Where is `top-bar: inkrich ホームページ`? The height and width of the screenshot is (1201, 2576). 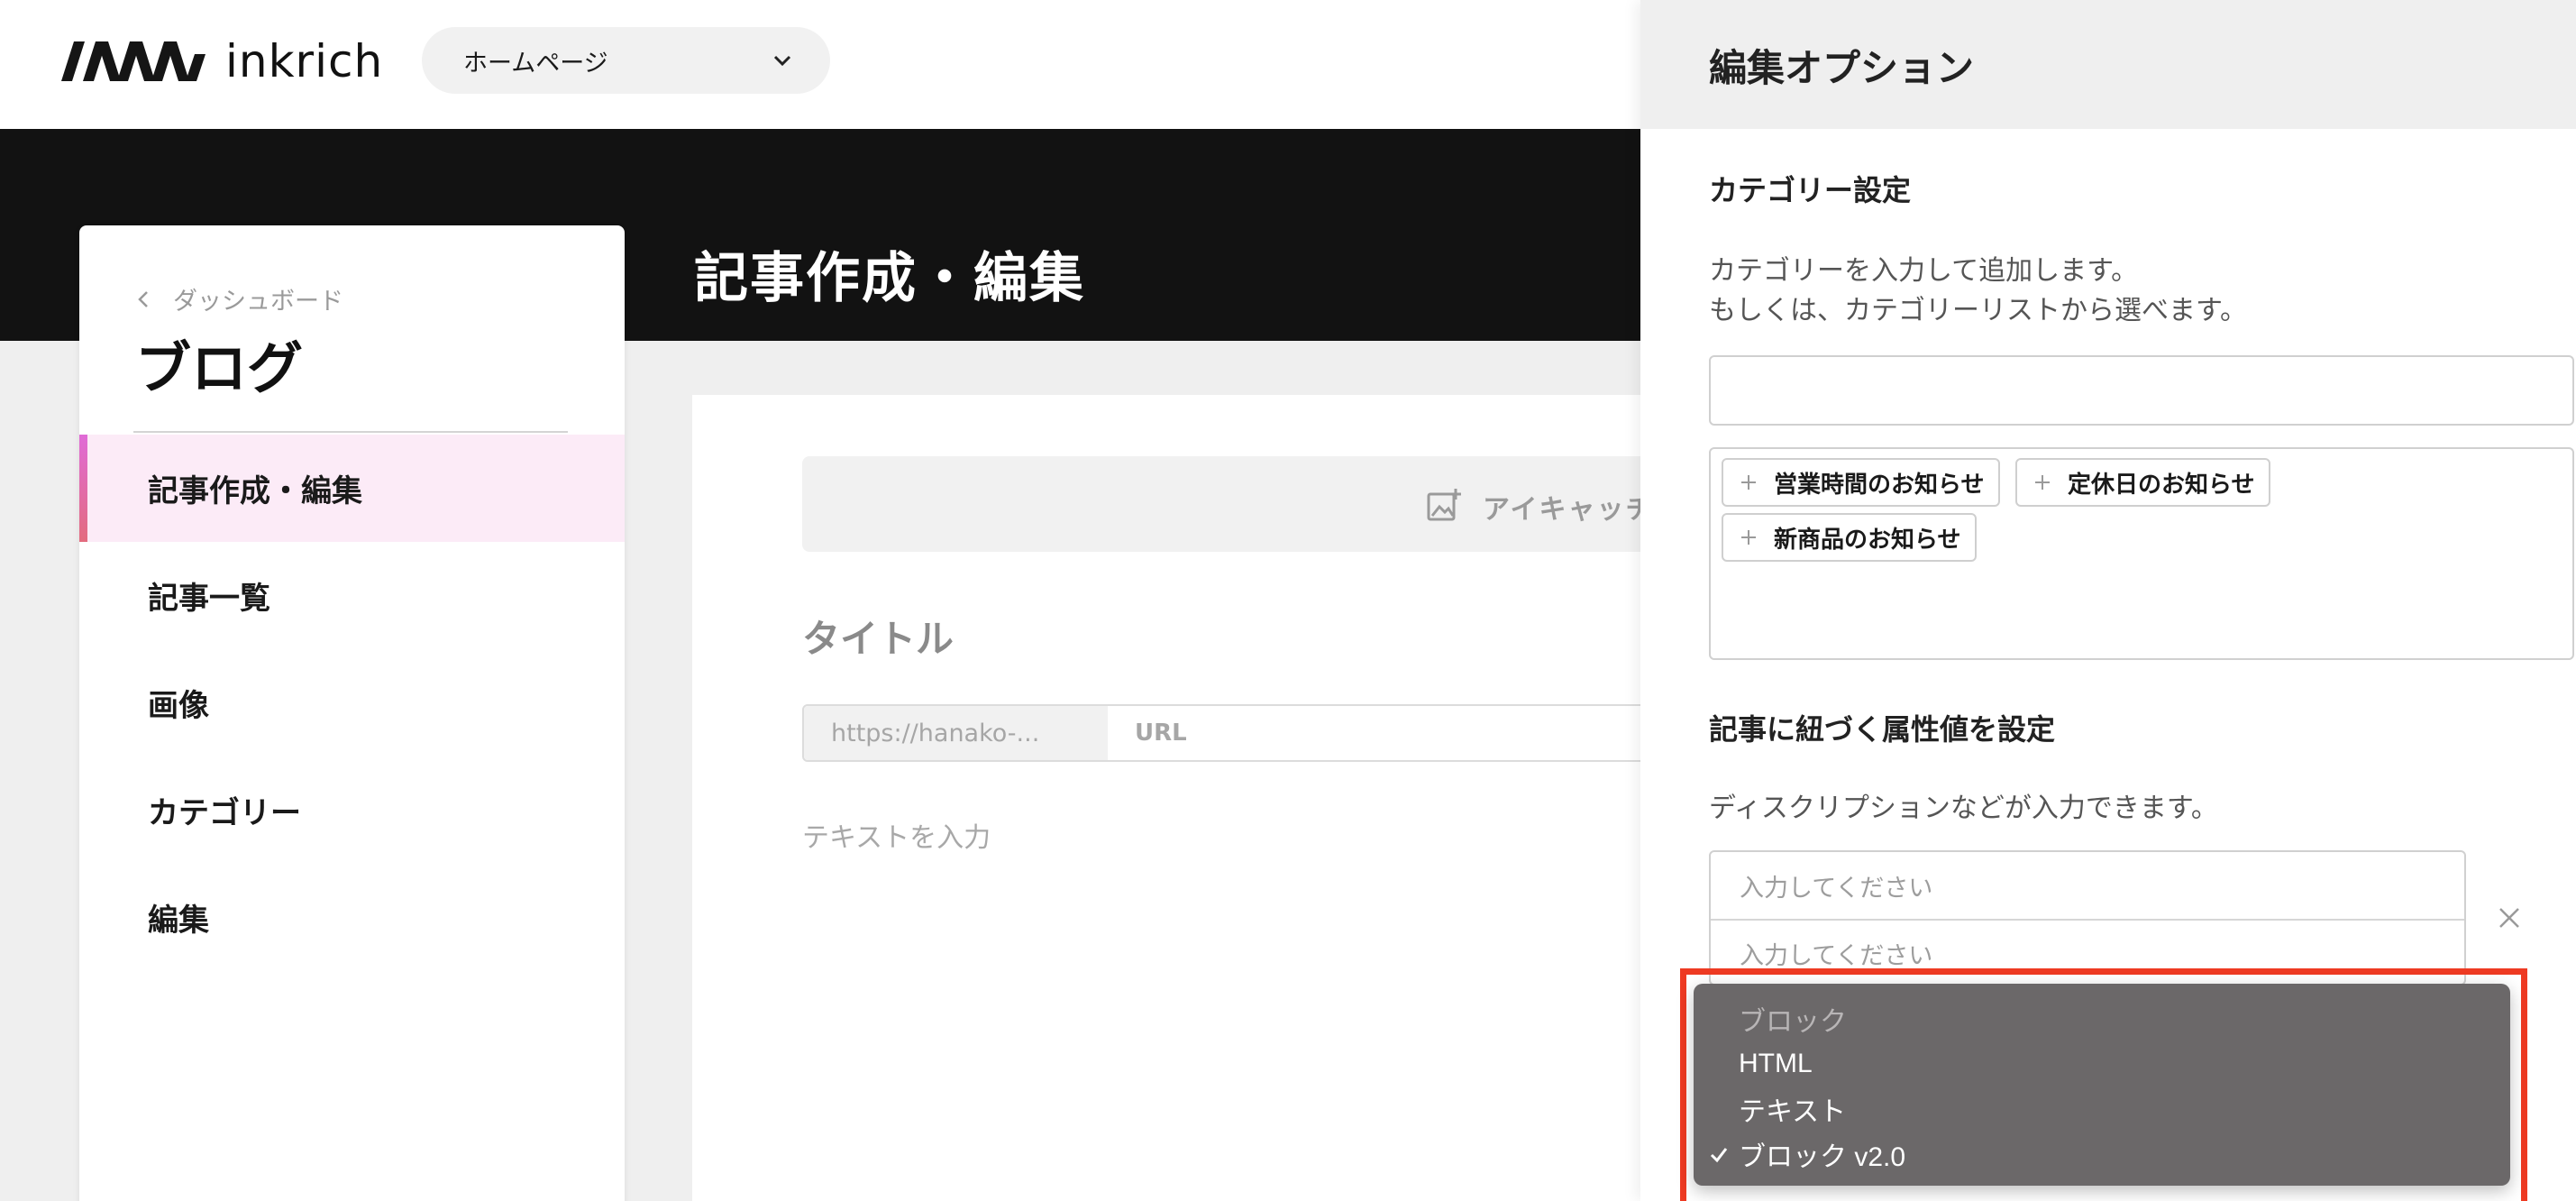
top-bar: inkrich ホームページ is located at coordinates (820, 64).